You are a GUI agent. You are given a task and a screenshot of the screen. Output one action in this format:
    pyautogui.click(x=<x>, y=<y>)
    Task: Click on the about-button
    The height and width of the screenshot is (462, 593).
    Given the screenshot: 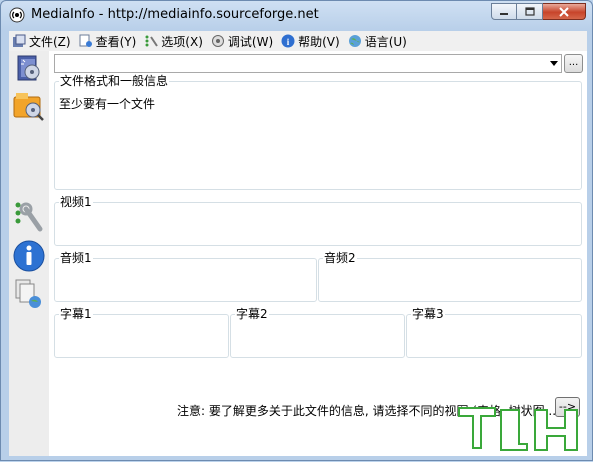 What is the action you would take?
    pyautogui.click(x=29, y=256)
    